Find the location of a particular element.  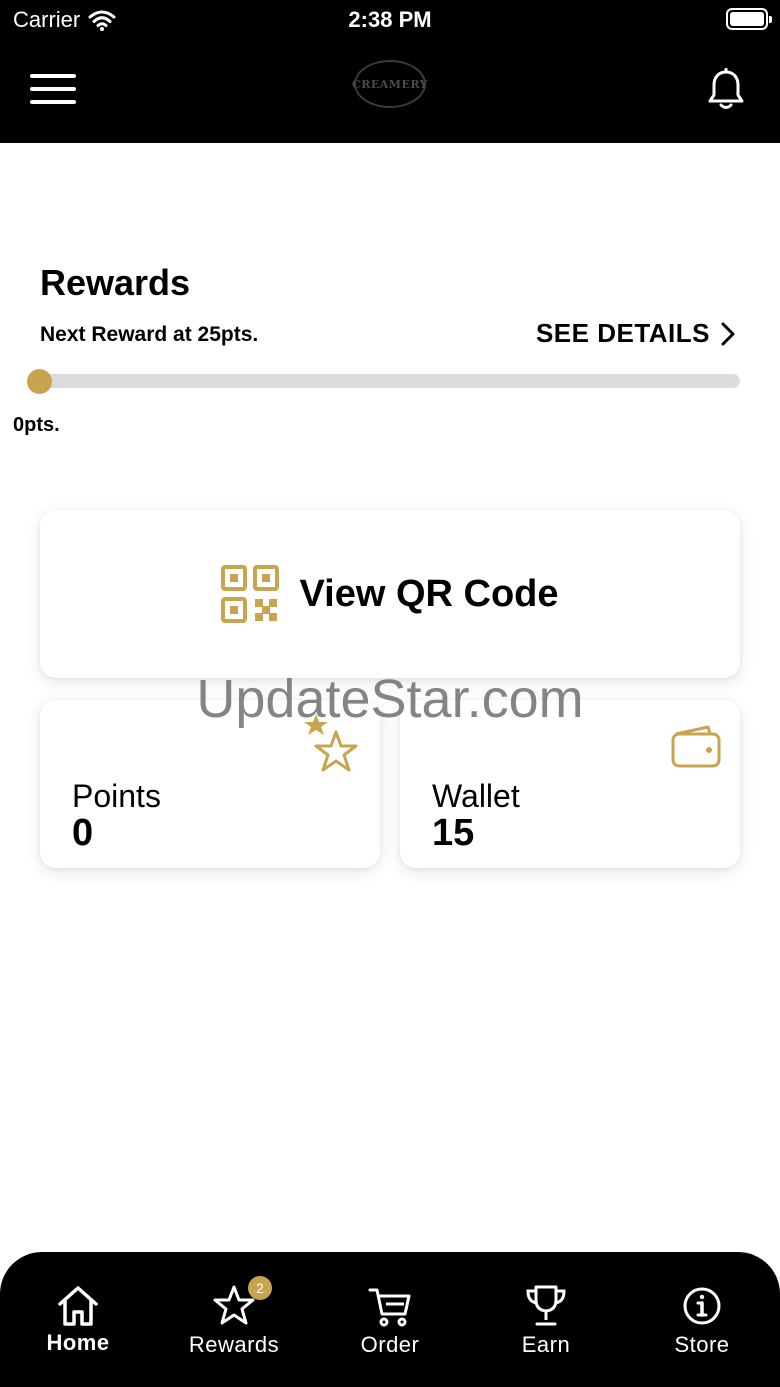

rewards-progress-bar is located at coordinates (384, 381).